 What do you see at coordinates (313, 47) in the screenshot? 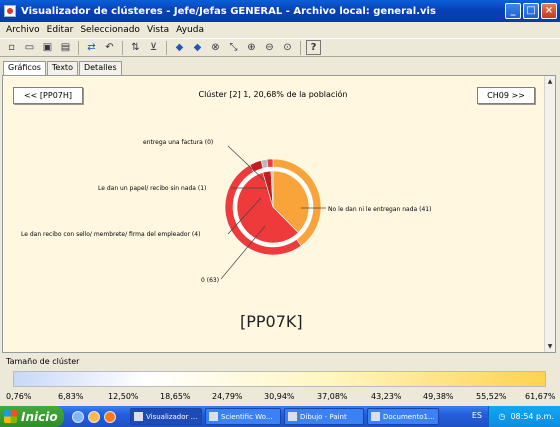
I see `help-icon: ?` at bounding box center [313, 47].